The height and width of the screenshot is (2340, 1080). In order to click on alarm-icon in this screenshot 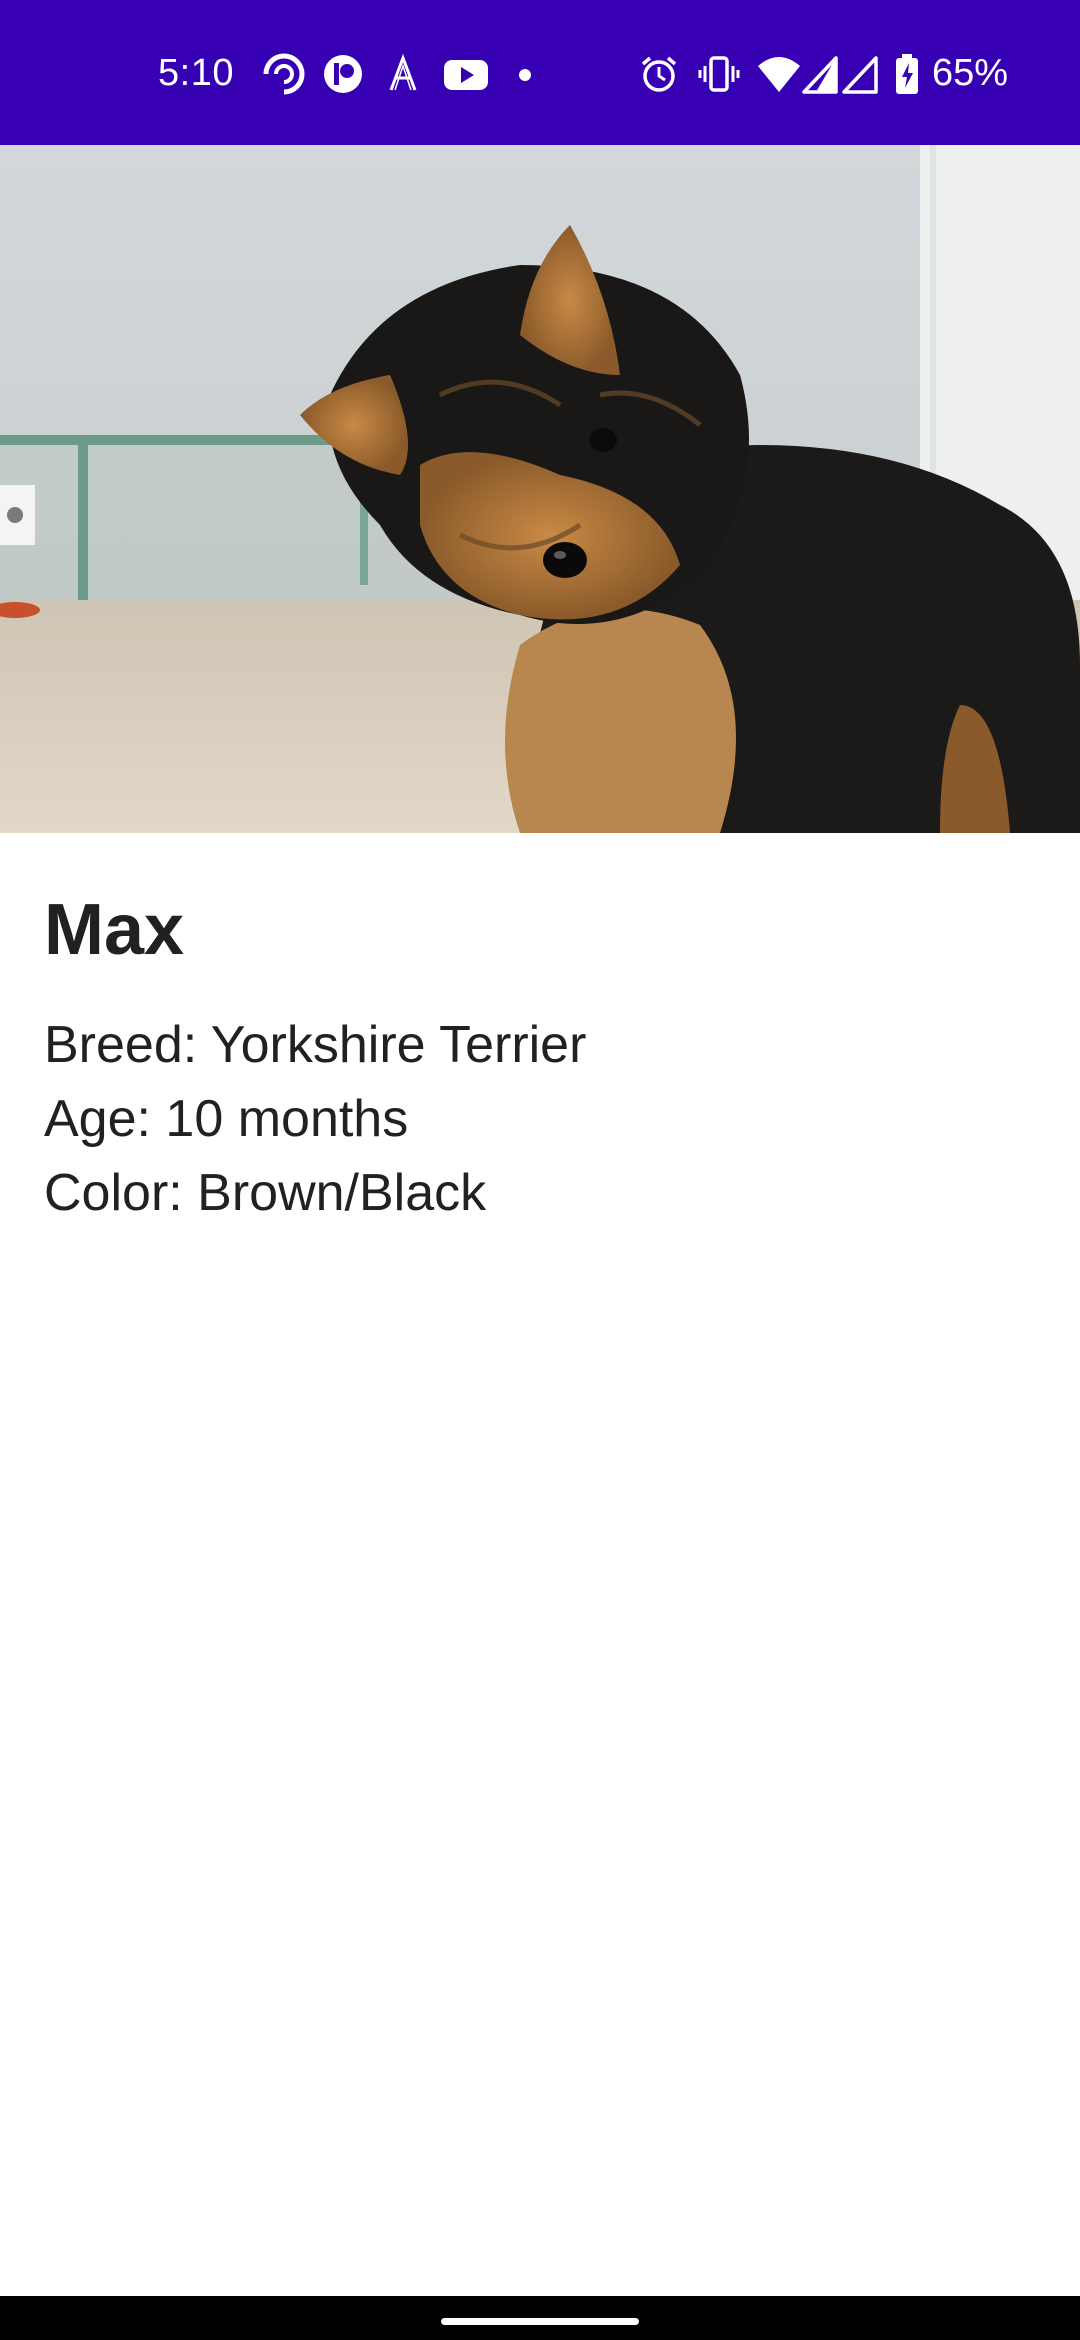, I will do `click(659, 74)`.